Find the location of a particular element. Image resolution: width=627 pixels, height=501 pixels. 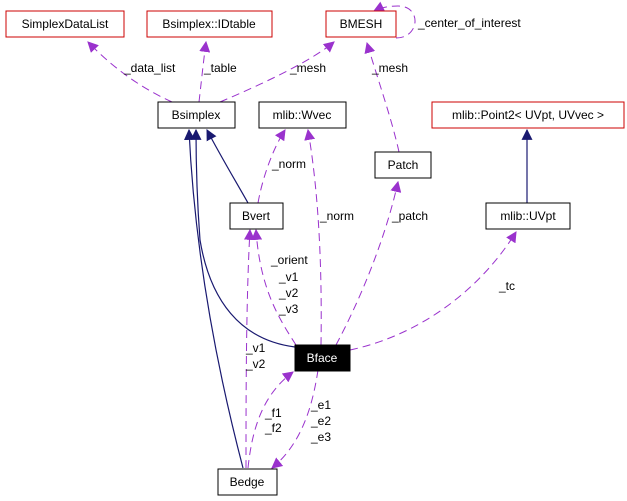

node-mlib-uvpt: mlib::UVpt is located at coordinates (528, 216).